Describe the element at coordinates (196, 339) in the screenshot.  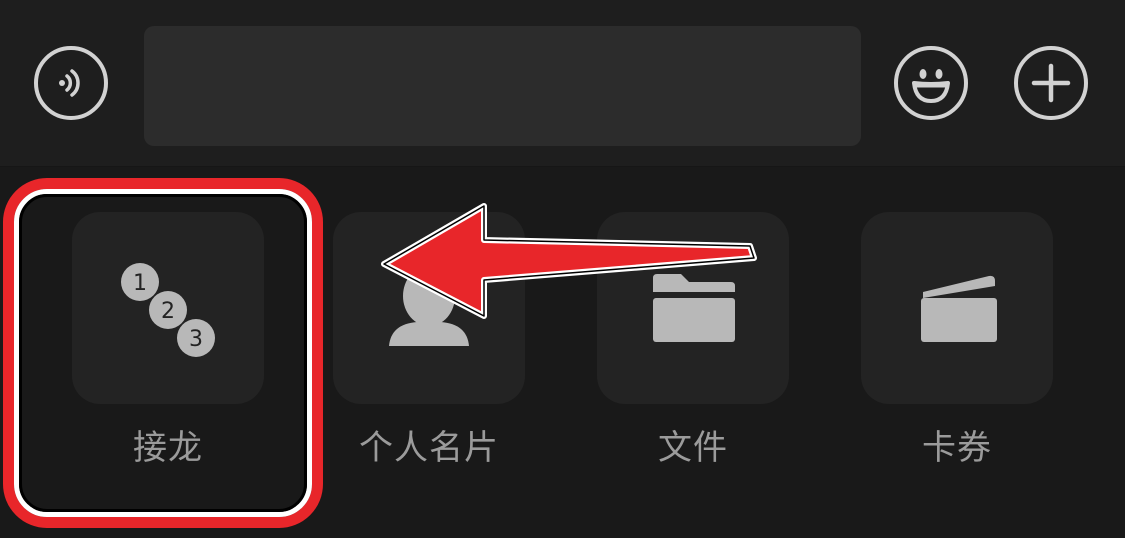
I see `badge-3: 3` at that location.